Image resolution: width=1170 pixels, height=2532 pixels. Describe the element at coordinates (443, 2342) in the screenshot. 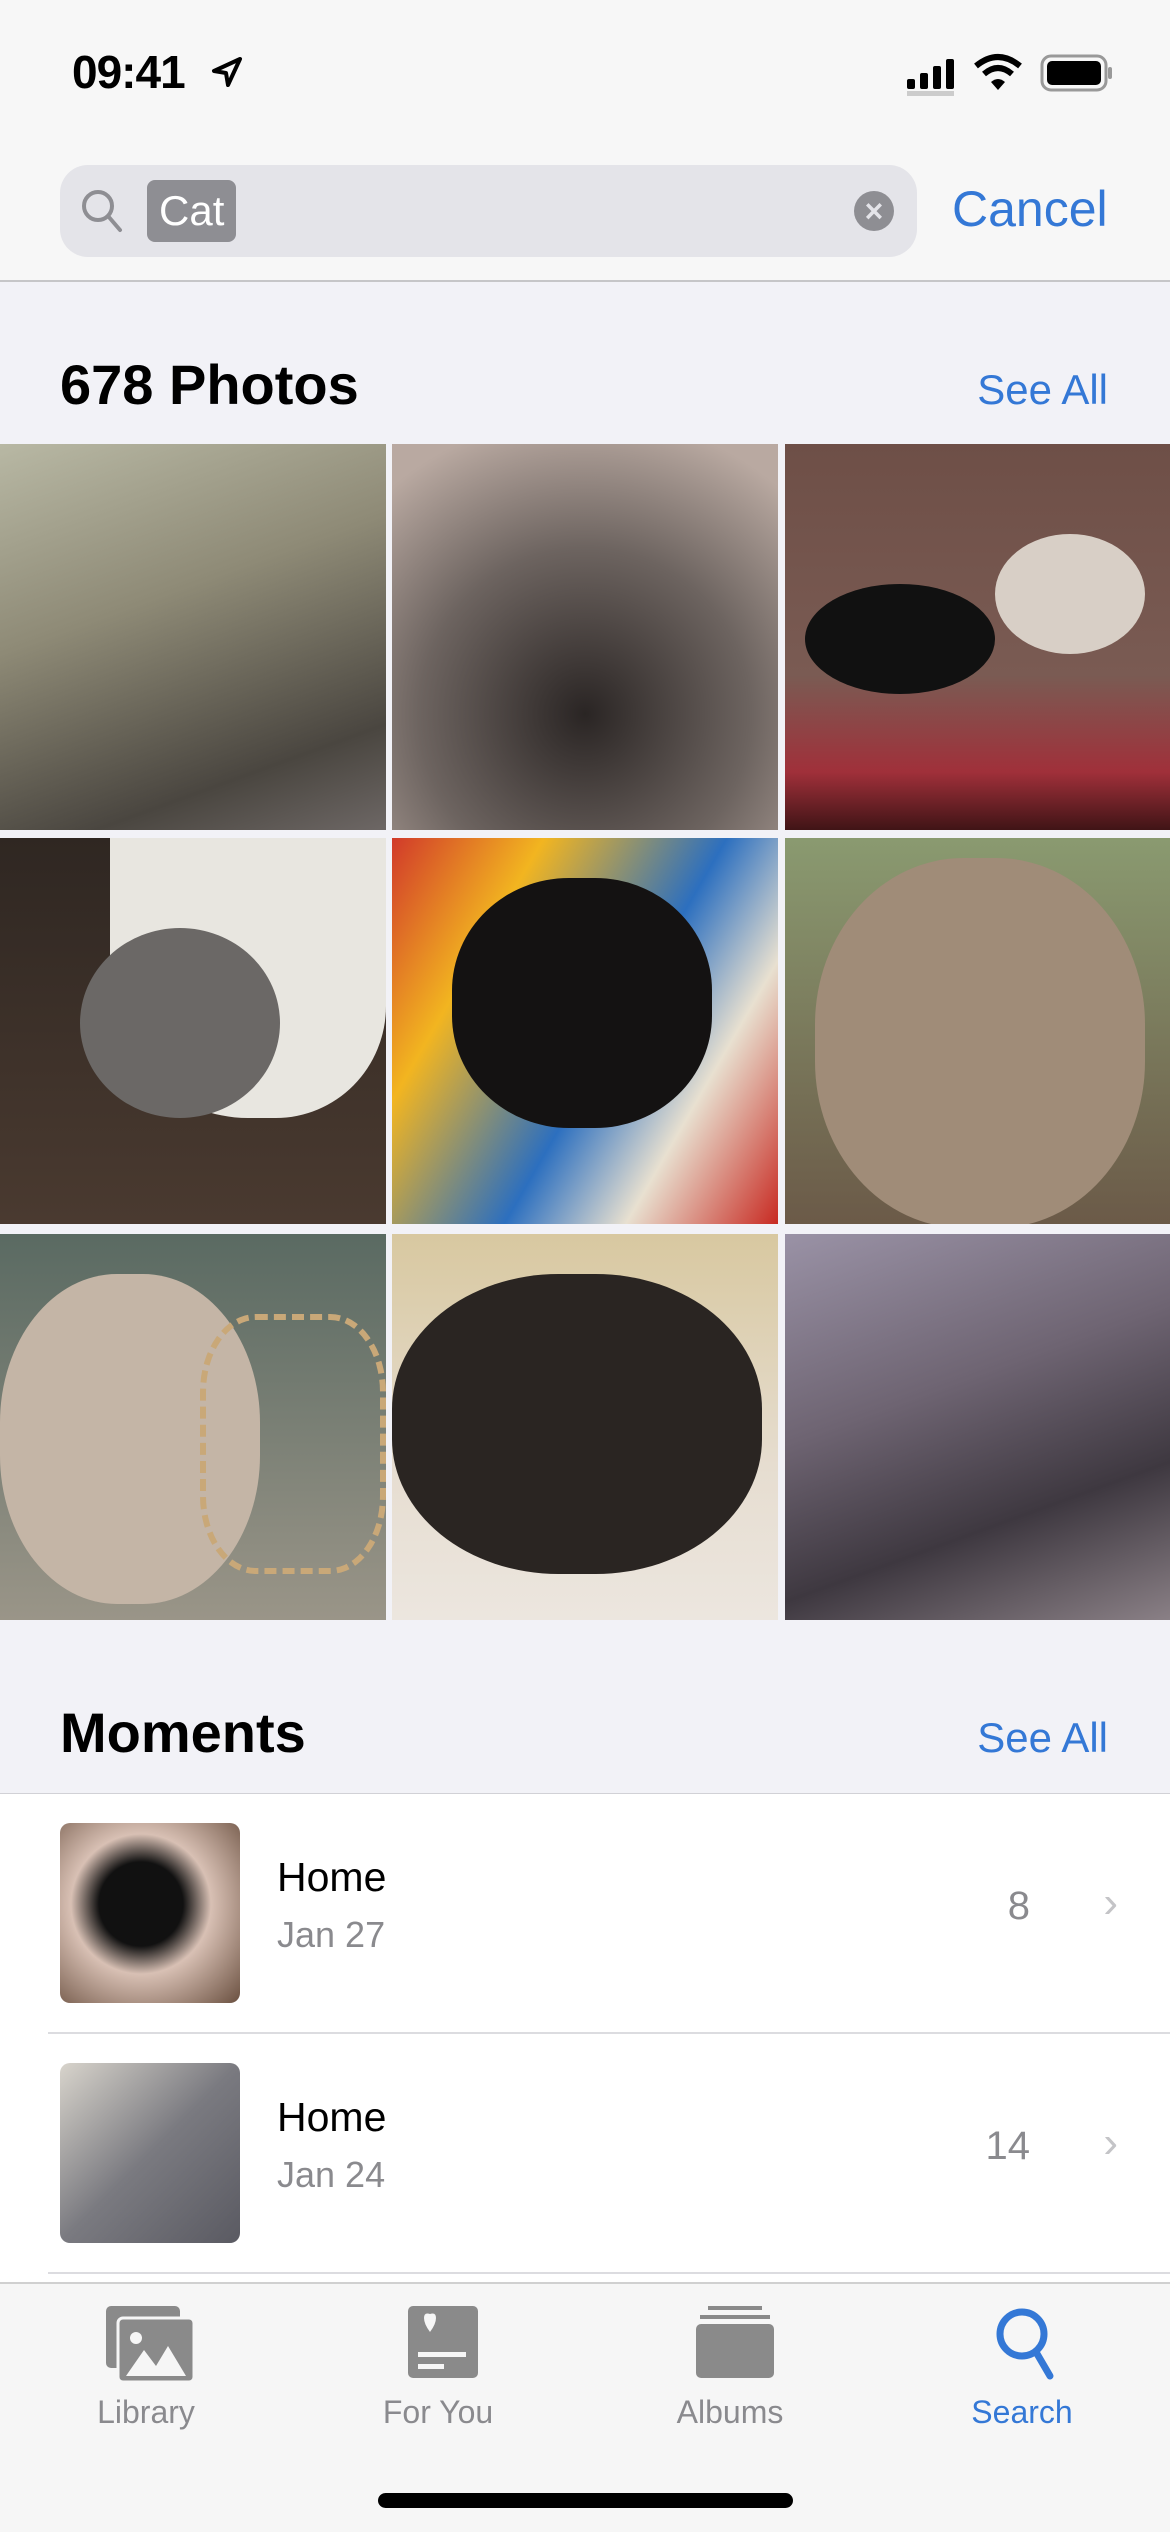

I see `heart-card-icon` at that location.